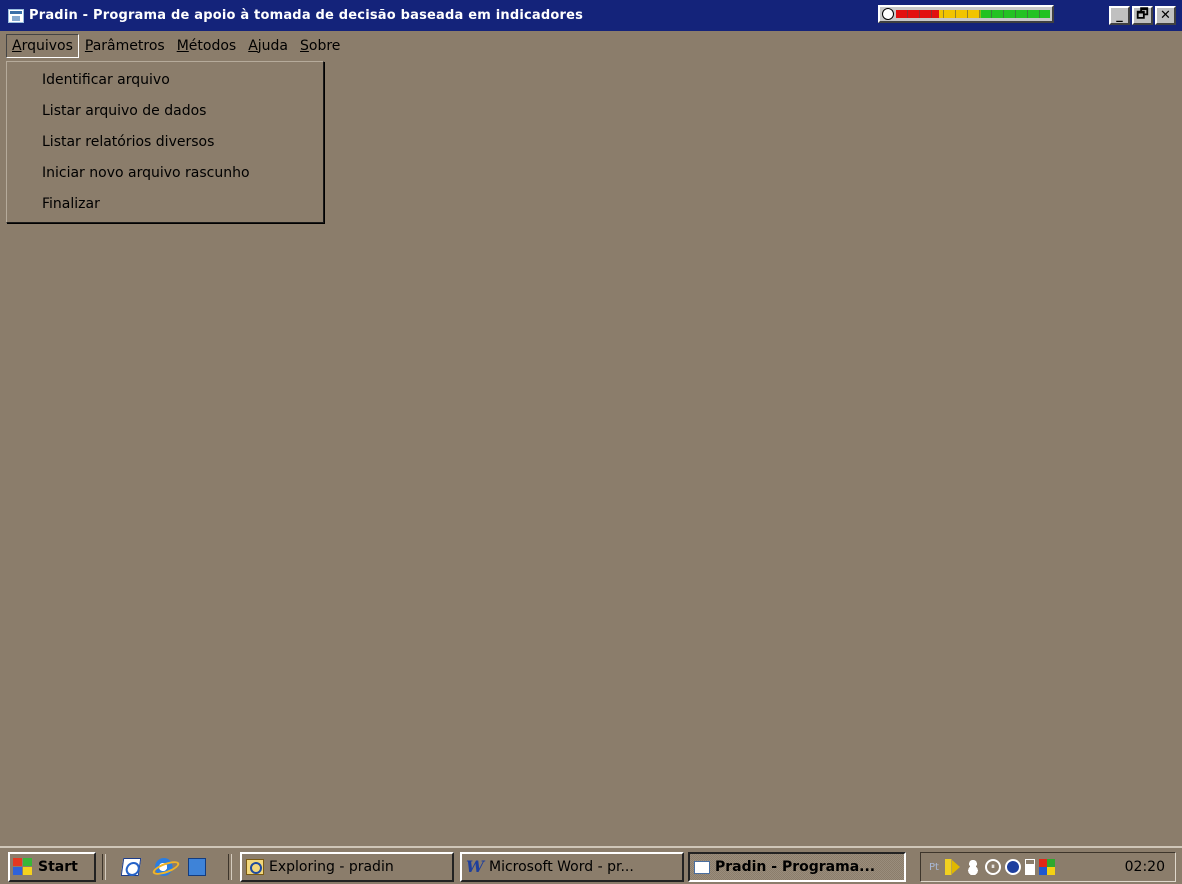 This screenshot has width=1182, height=884. I want to click on show-desktop-icon, so click(197, 867).